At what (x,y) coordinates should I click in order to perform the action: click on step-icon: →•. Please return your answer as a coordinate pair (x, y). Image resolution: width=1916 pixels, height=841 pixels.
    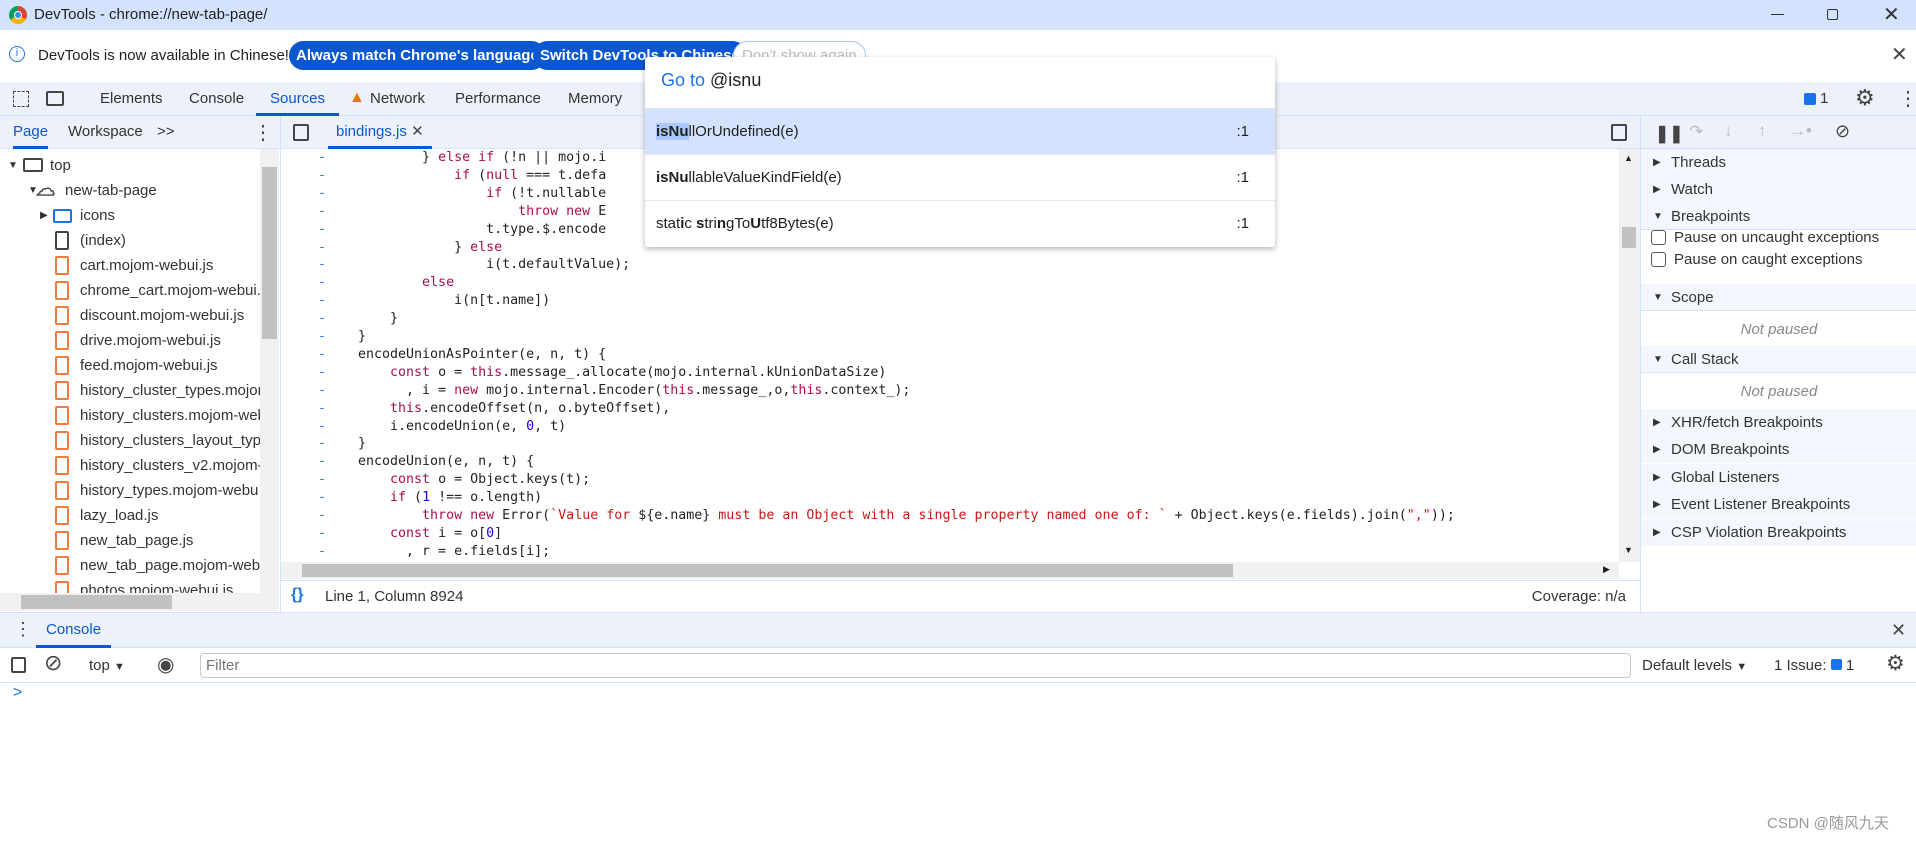
    Looking at the image, I should click on (1800, 131).